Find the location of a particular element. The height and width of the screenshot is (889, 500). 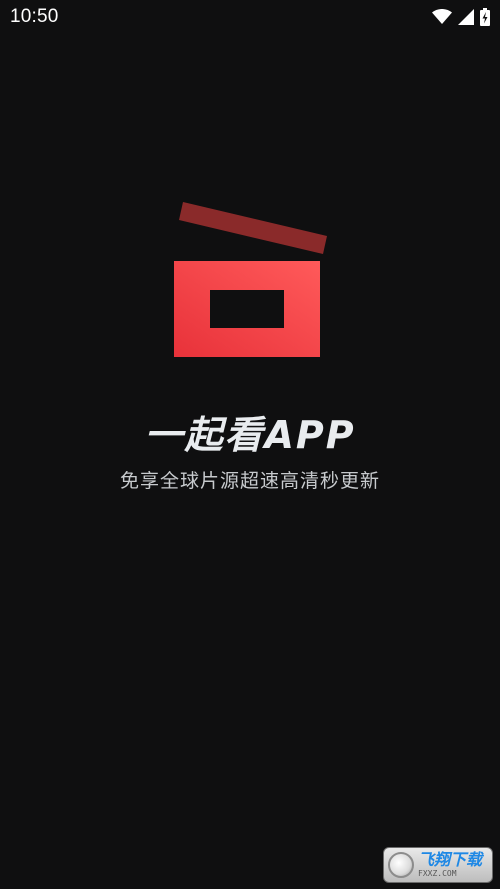

status-bar: 10:50 is located at coordinates (250, 17).